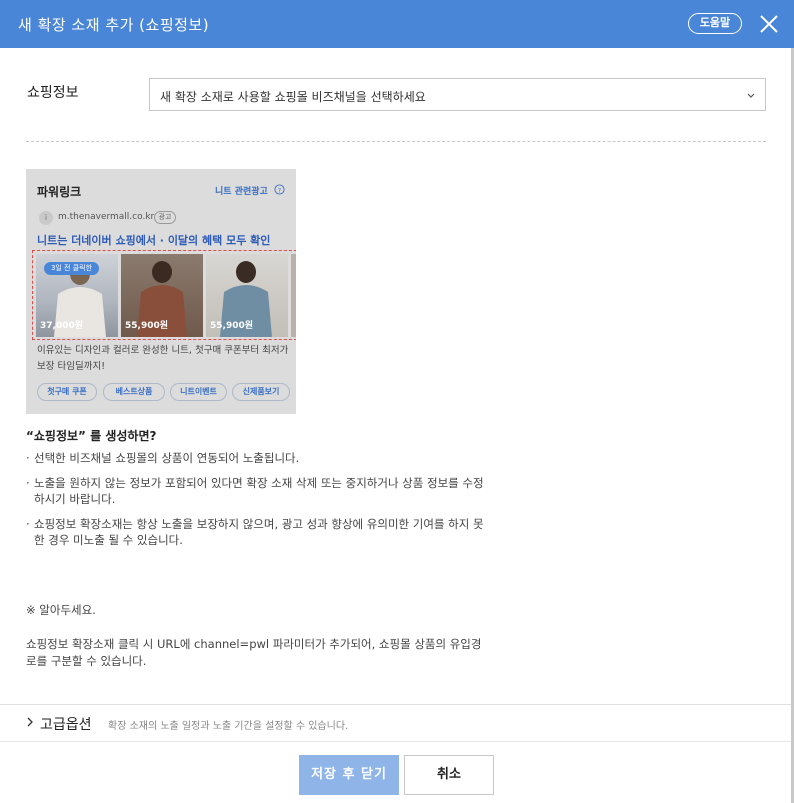  I want to click on ad-badge: 광고, so click(165, 217).